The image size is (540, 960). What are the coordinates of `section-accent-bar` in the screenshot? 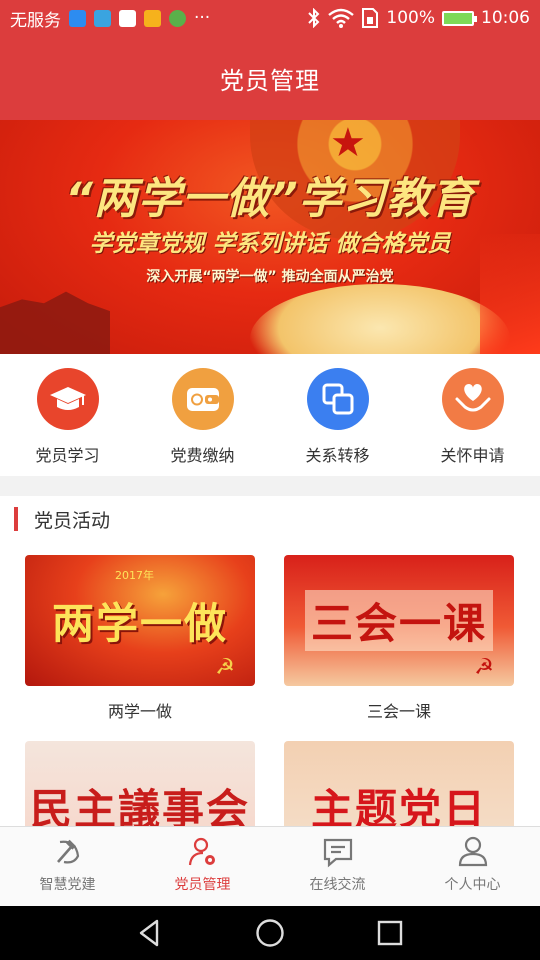 It's located at (16, 519).